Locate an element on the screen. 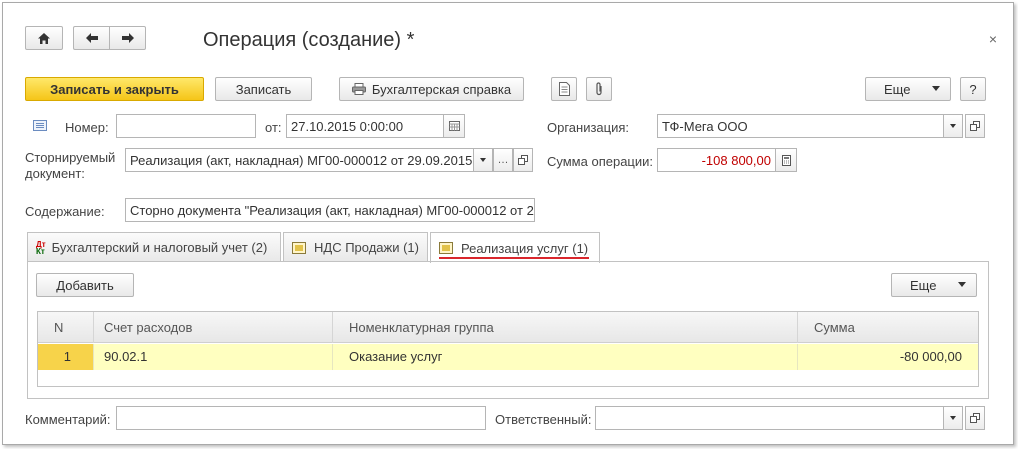 This screenshot has width=1018, height=449. storno-dropdown-button is located at coordinates (483, 160).